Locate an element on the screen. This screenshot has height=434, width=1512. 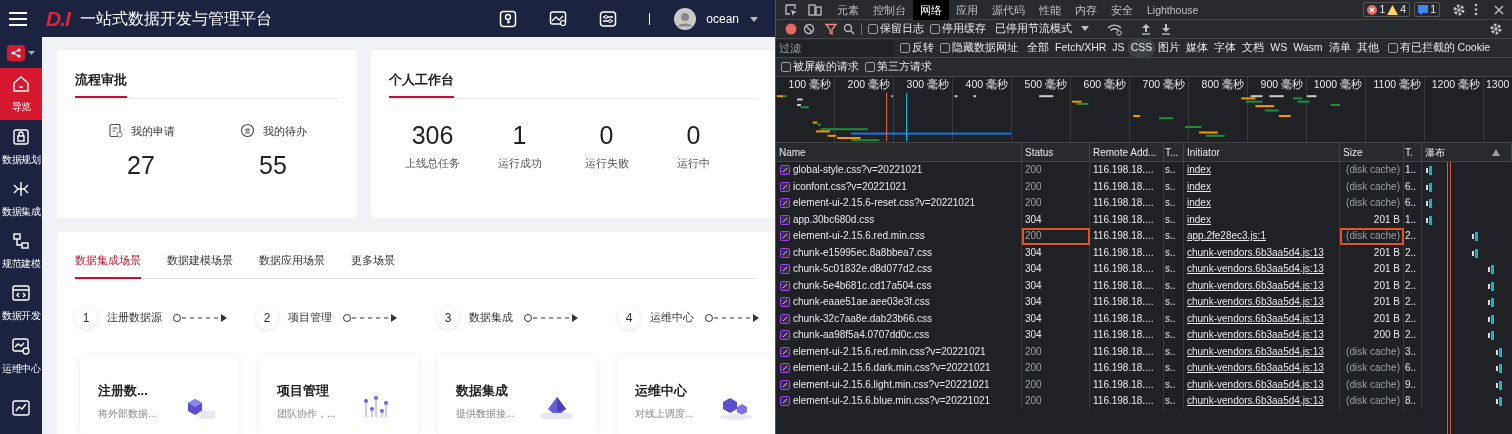
scenario-tab: 更多场景 is located at coordinates (373, 265).